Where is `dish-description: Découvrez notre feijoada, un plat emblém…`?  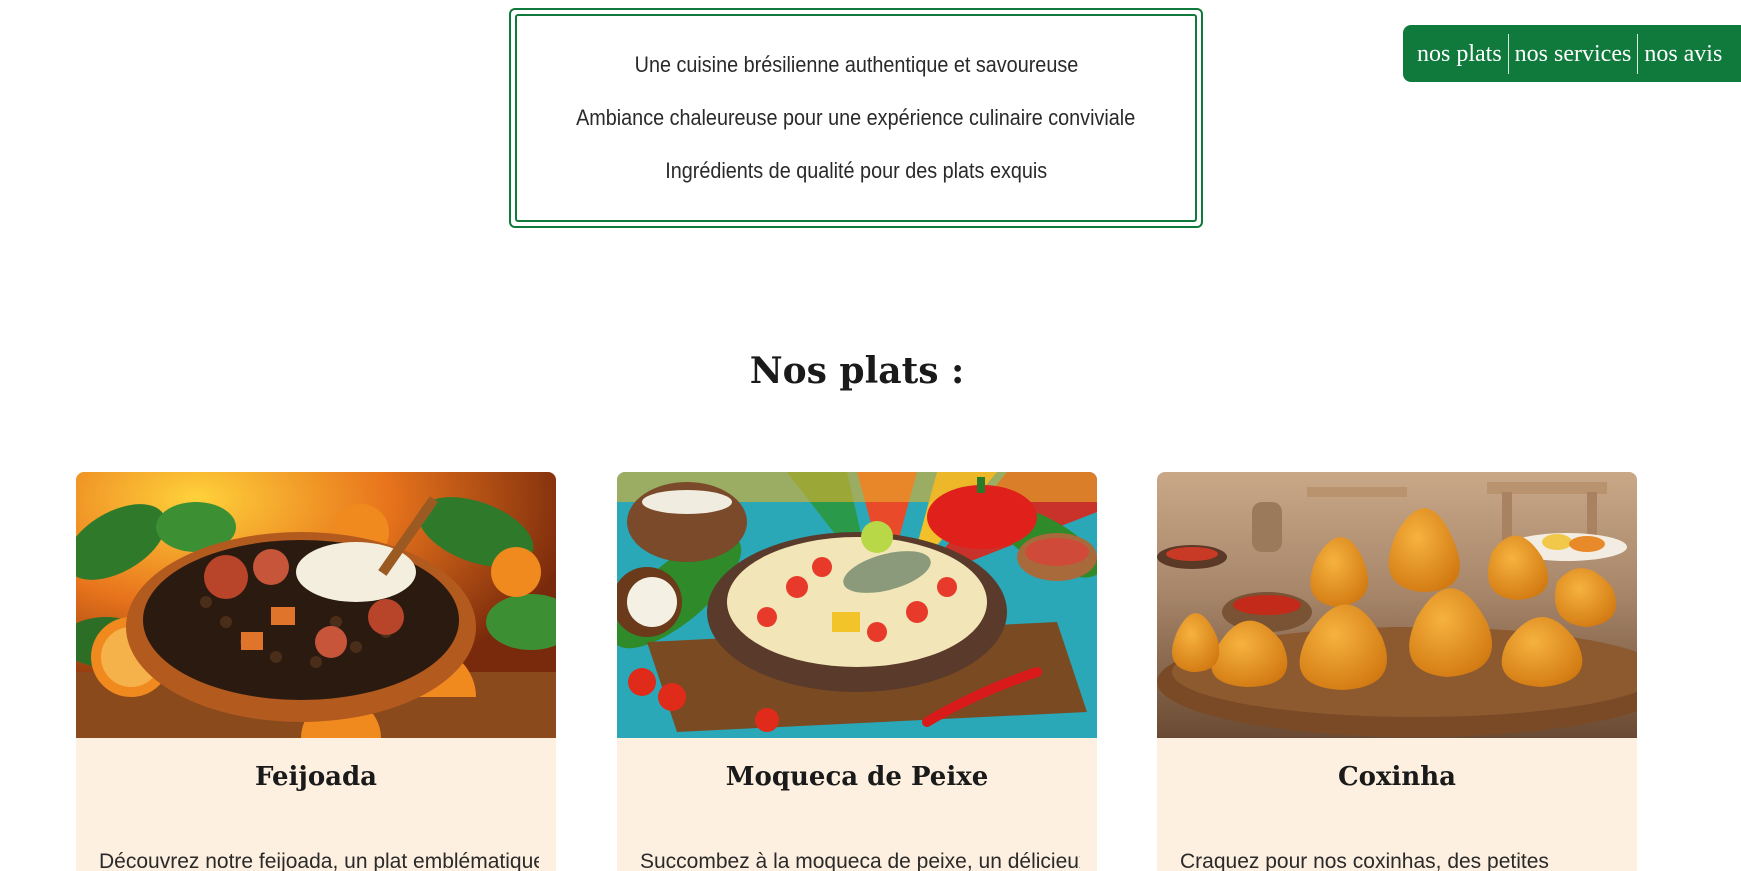
dish-description: Découvrez notre feijoada, un plat emblém… is located at coordinates (319, 860).